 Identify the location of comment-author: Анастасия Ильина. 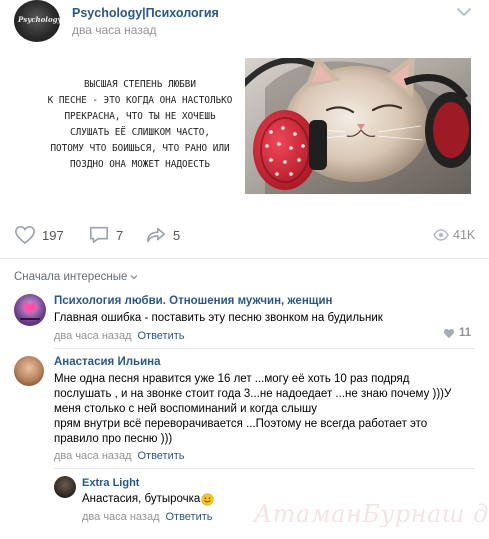
(107, 362).